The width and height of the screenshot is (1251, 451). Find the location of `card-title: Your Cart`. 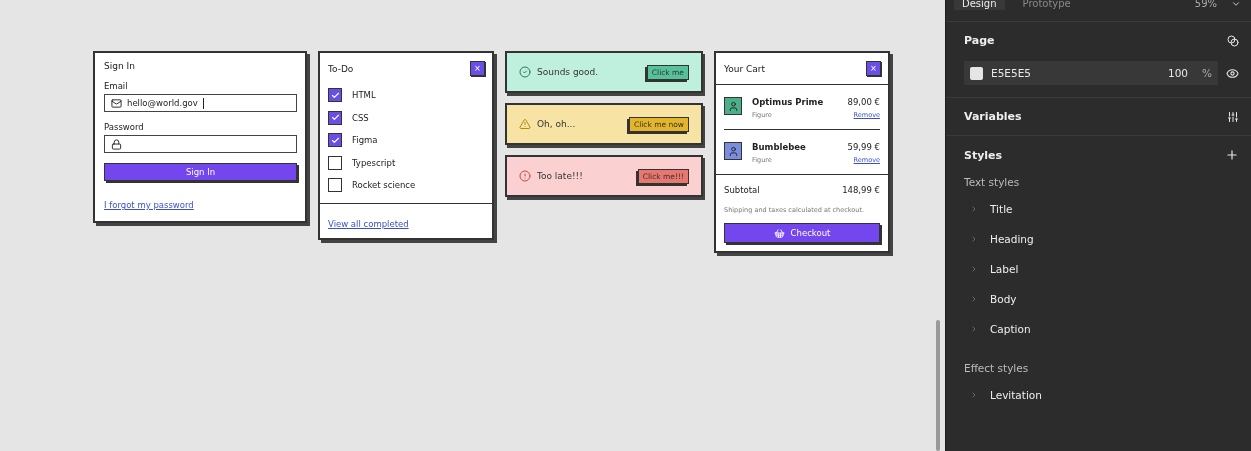

card-title: Your Cart is located at coordinates (745, 68).